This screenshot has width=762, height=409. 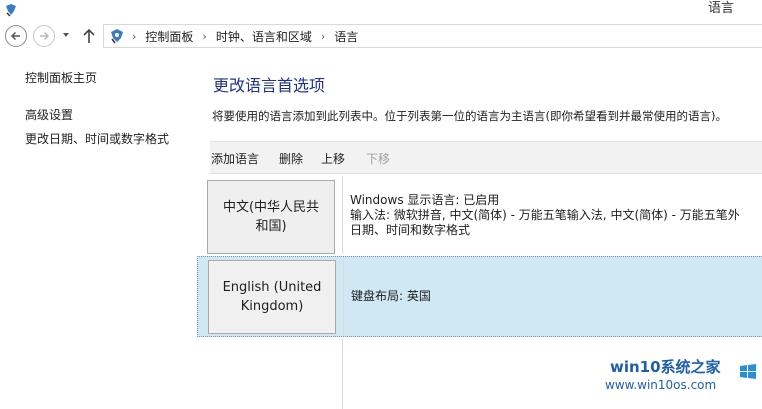 I want to click on language-name-line1: English (United, so click(x=272, y=287).